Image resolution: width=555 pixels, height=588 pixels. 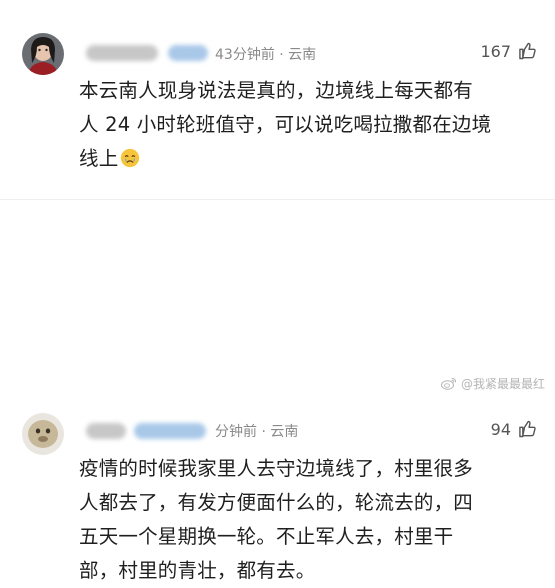 What do you see at coordinates (276, 502) in the screenshot?
I see `comment-line: 人都去了，有发方便面什么的，轮流去的，四` at bounding box center [276, 502].